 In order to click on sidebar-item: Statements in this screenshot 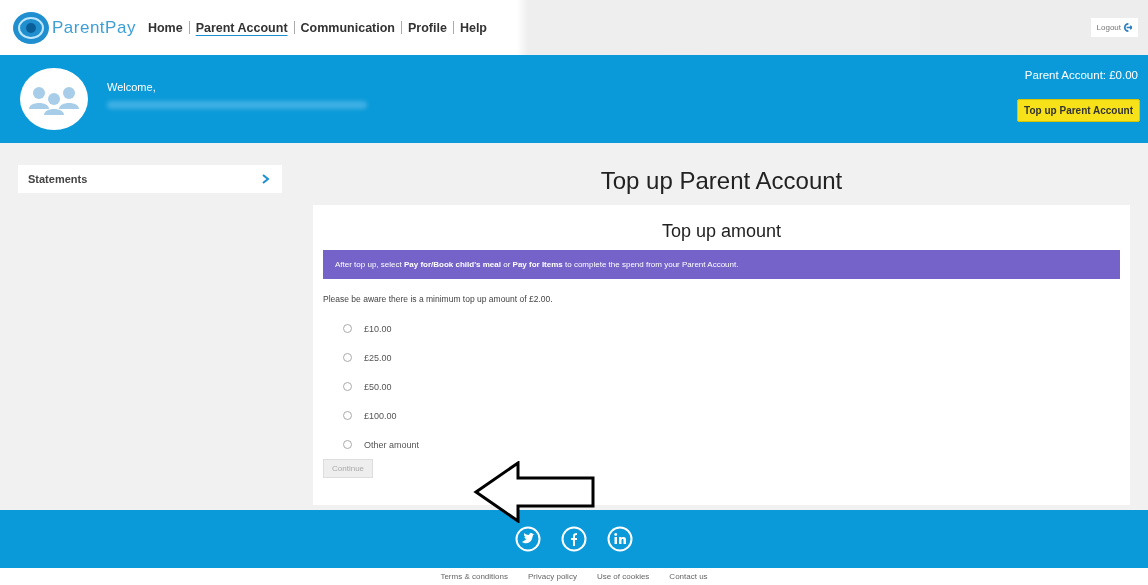, I will do `click(150, 179)`.